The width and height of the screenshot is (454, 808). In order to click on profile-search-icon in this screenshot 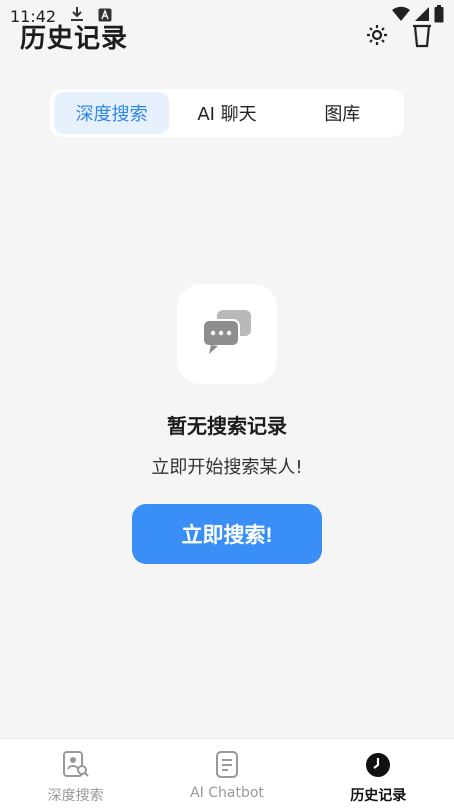, I will do `click(76, 767)`.